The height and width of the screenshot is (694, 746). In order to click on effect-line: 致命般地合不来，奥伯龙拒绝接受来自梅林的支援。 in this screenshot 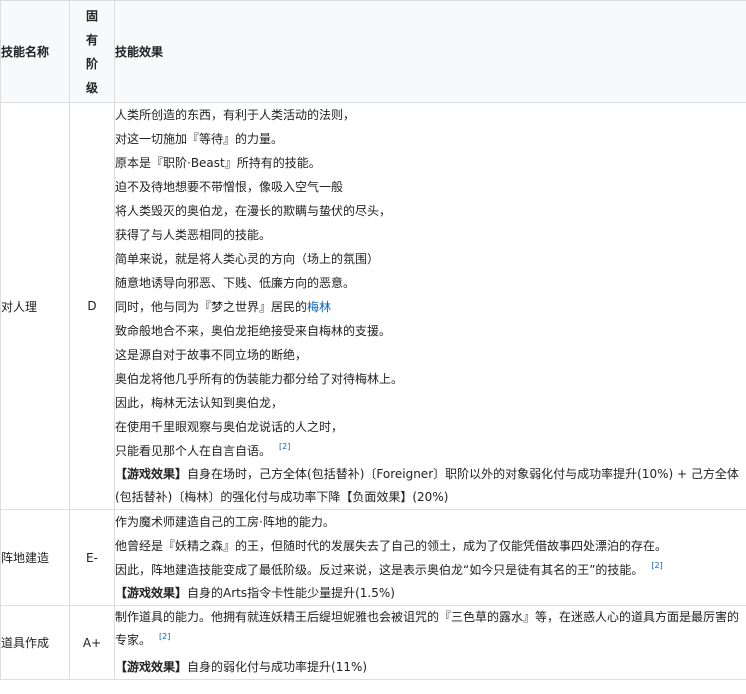, I will do `click(253, 331)`.